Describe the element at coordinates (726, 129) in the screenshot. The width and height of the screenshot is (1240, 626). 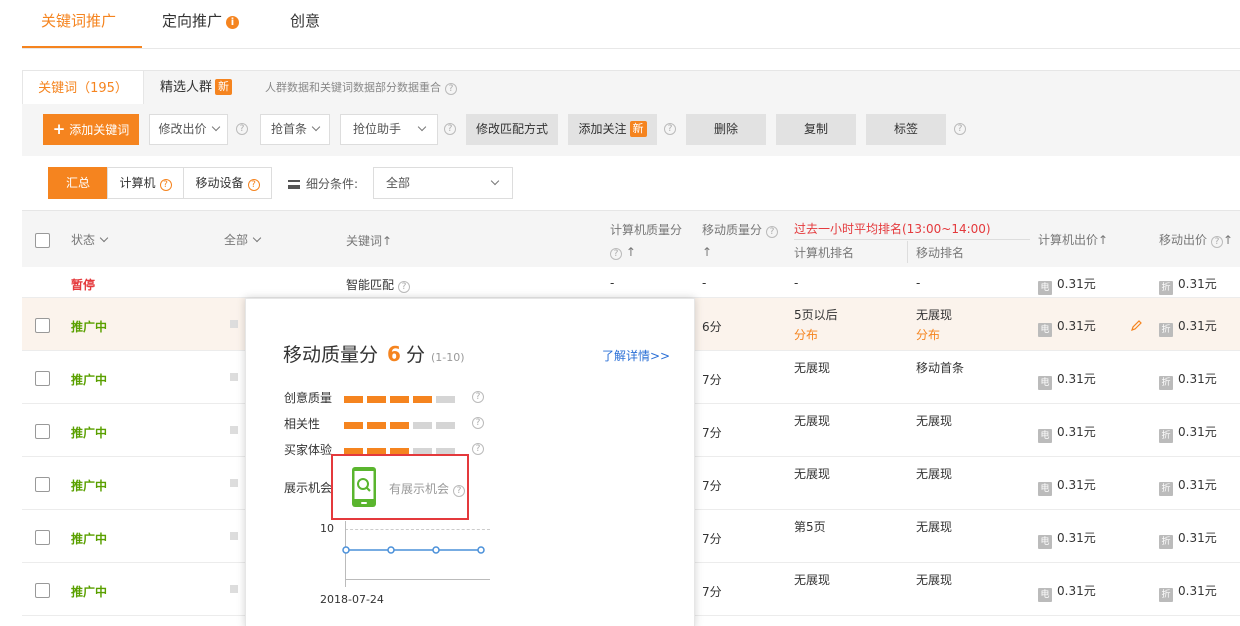
I see `delete-button: 删除` at that location.